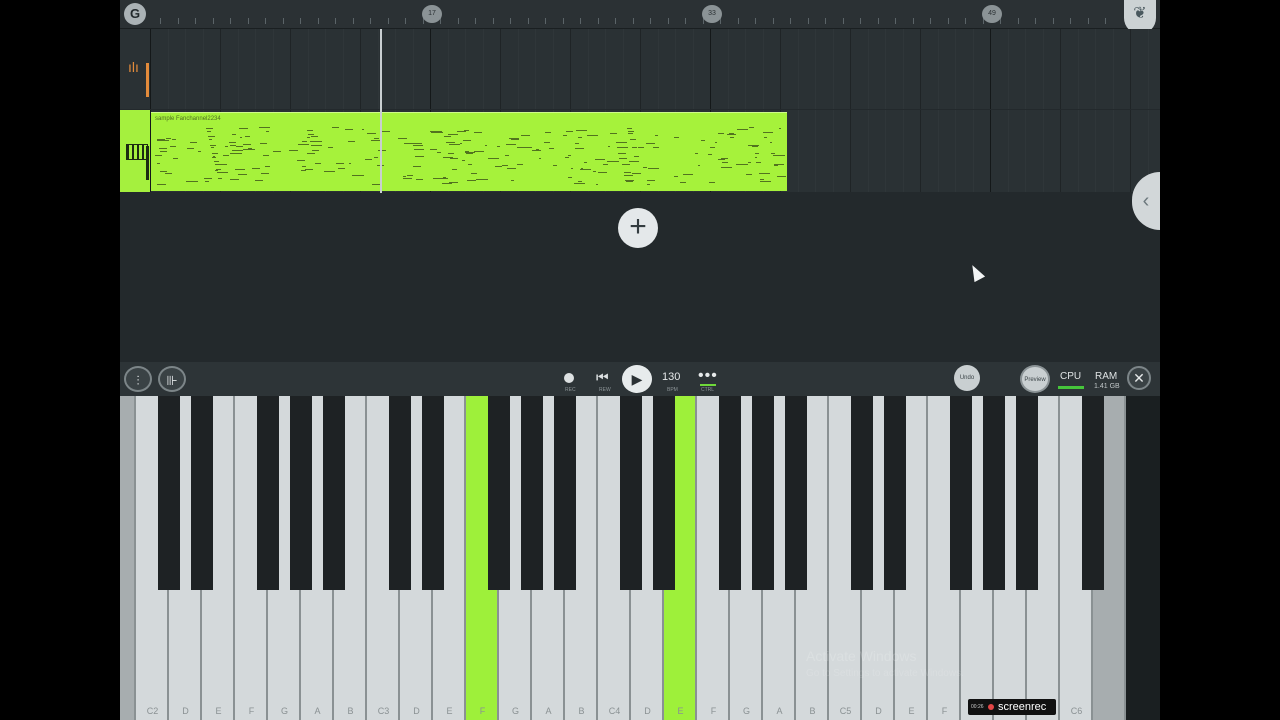  I want to click on key-label: E, so click(449, 711).